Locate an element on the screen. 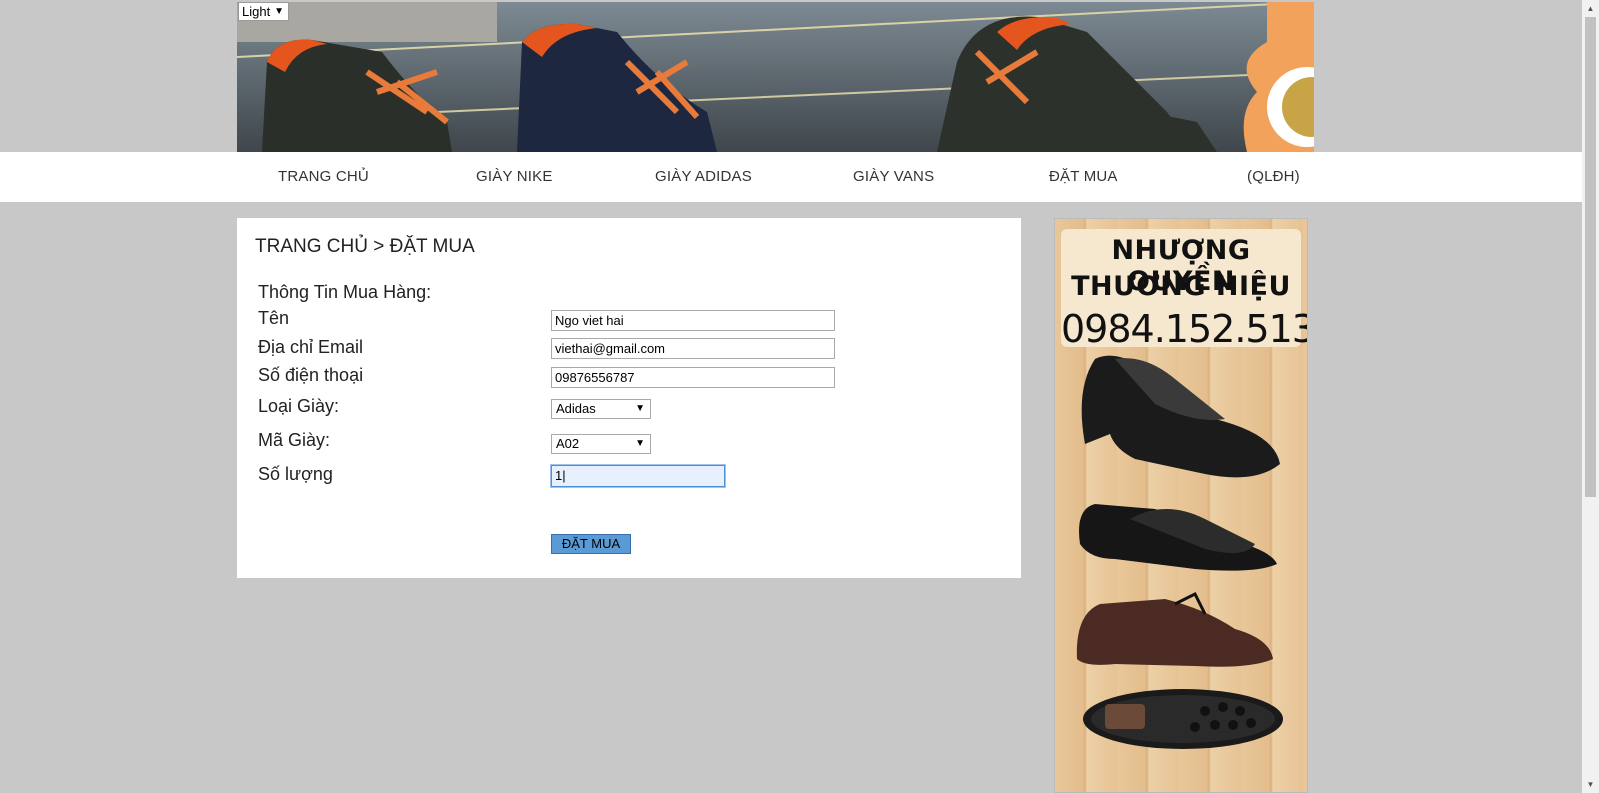 This screenshot has width=1599, height=793. email-input is located at coordinates (693, 348).